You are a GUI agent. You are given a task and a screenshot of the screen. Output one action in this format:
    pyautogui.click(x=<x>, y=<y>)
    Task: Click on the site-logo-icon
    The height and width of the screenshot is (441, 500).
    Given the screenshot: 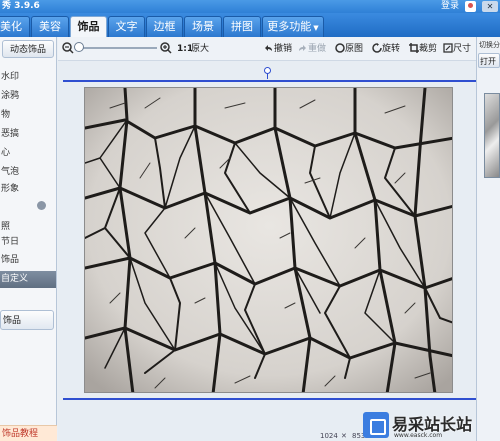 What is the action you would take?
    pyautogui.click(x=376, y=425)
    